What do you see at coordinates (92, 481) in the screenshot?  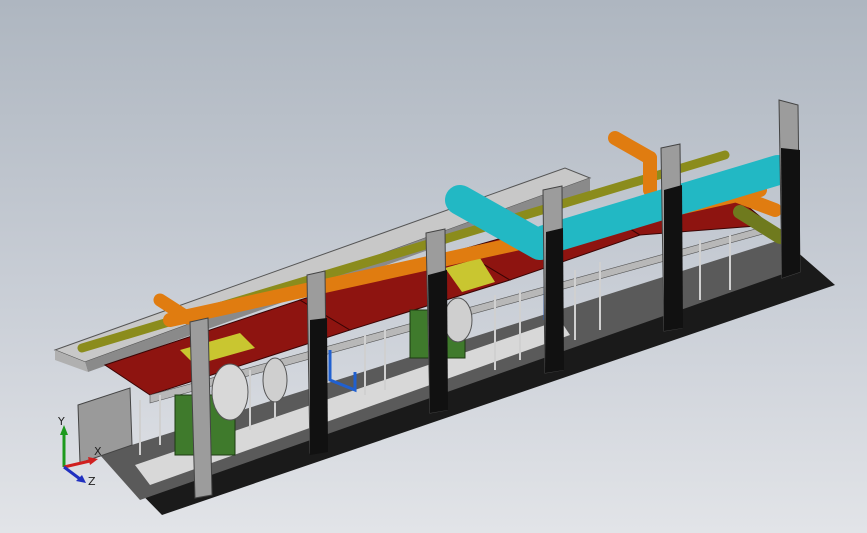 I see `triad-z-label: Z` at bounding box center [92, 481].